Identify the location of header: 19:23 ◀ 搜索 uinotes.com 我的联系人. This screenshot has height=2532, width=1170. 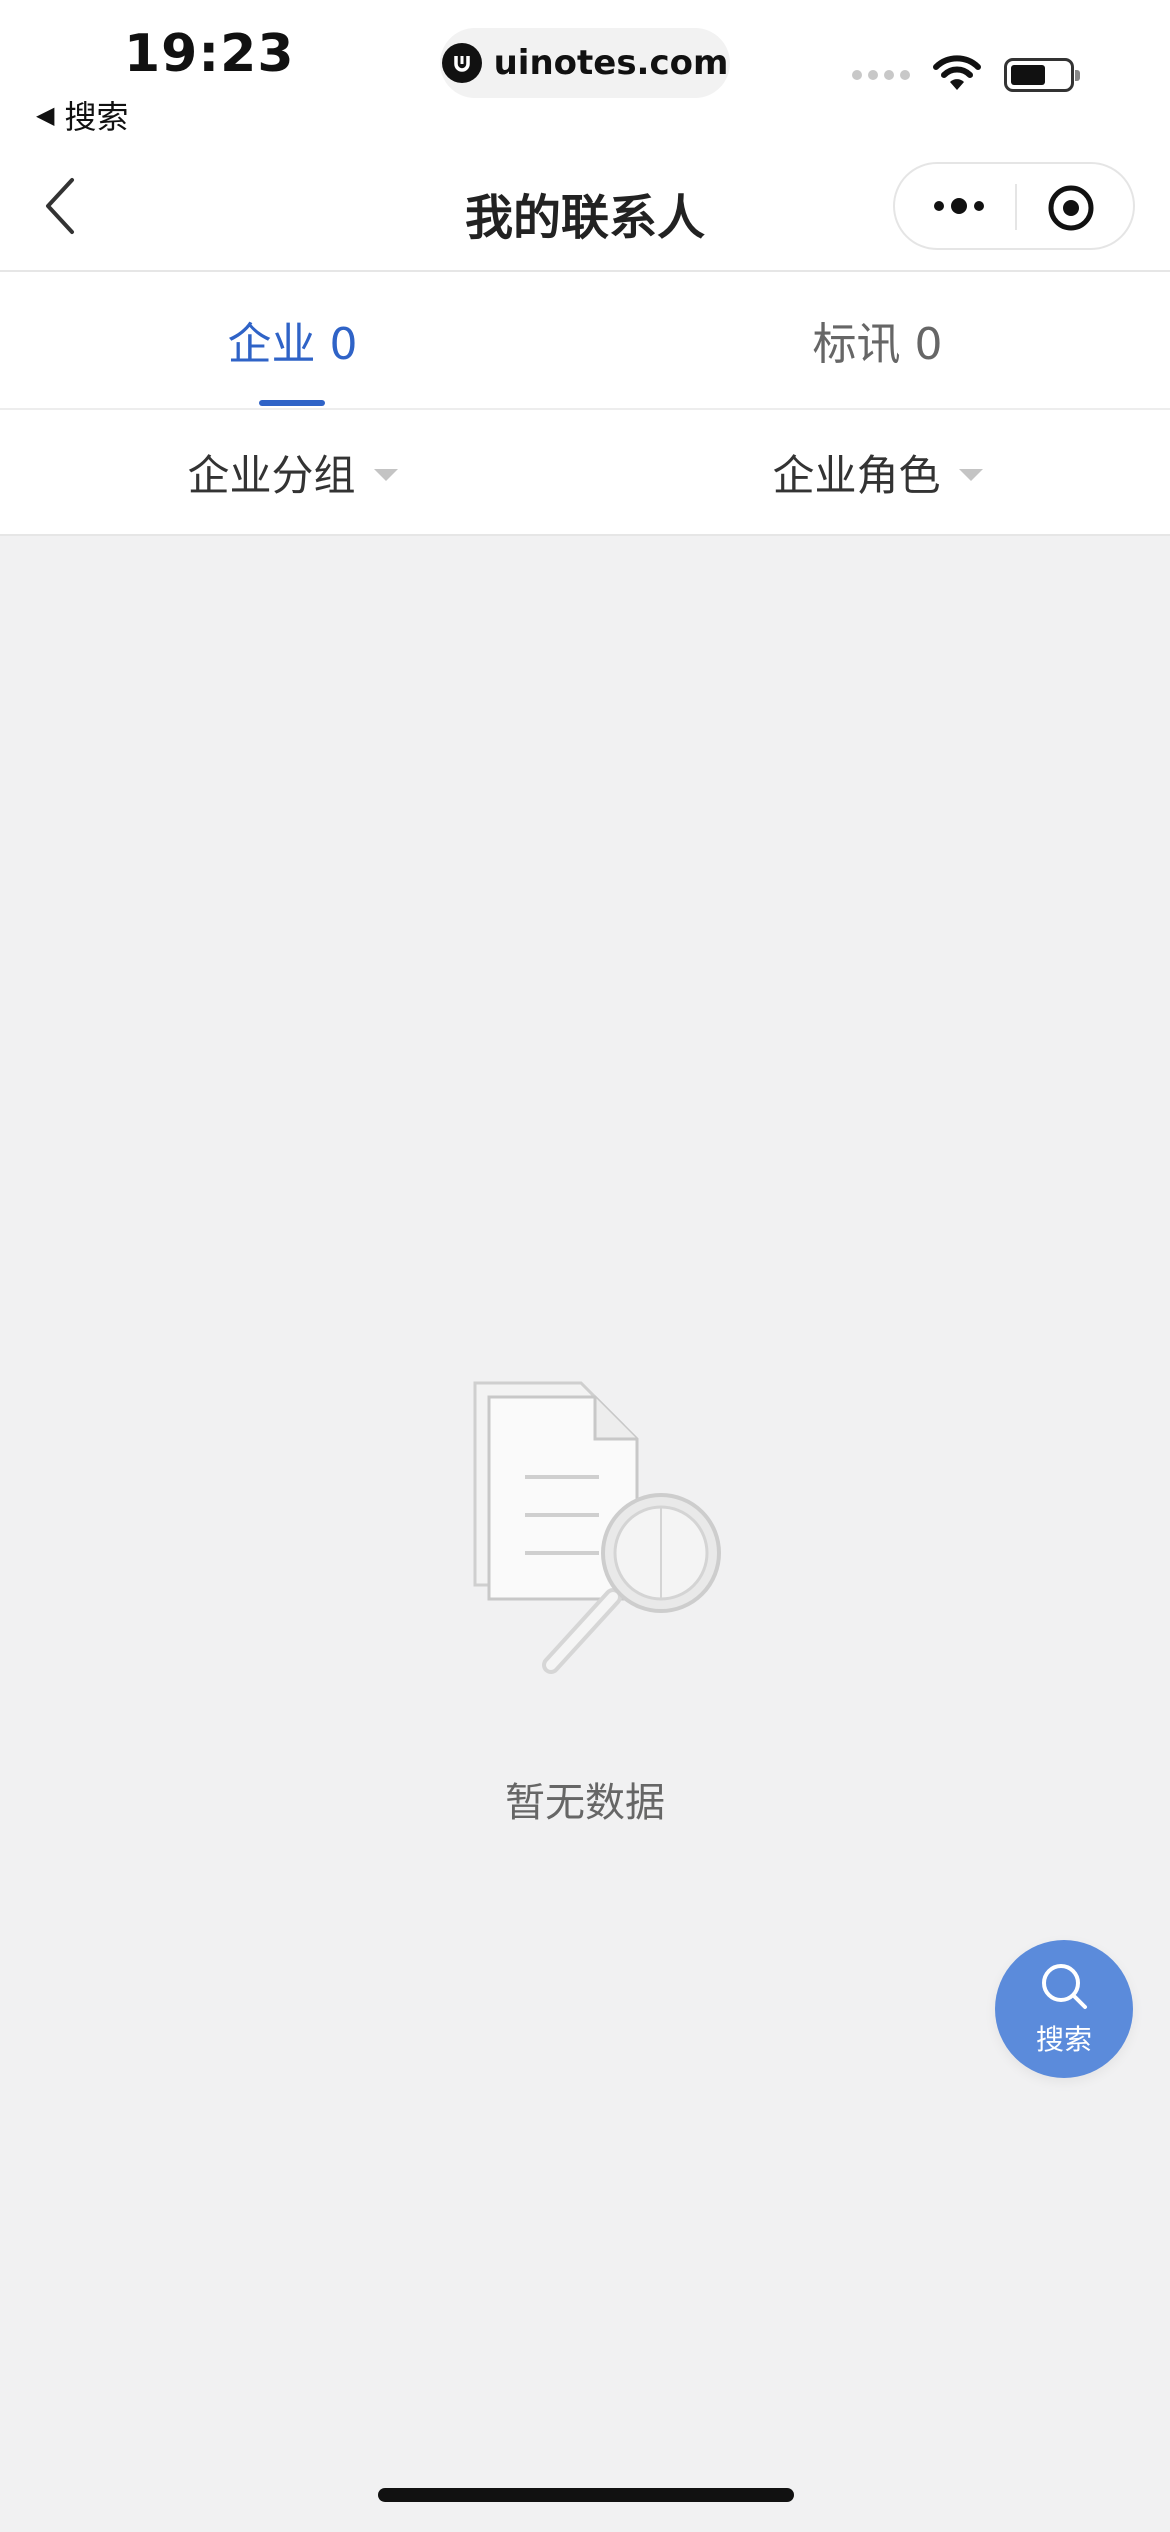
(585, 136).